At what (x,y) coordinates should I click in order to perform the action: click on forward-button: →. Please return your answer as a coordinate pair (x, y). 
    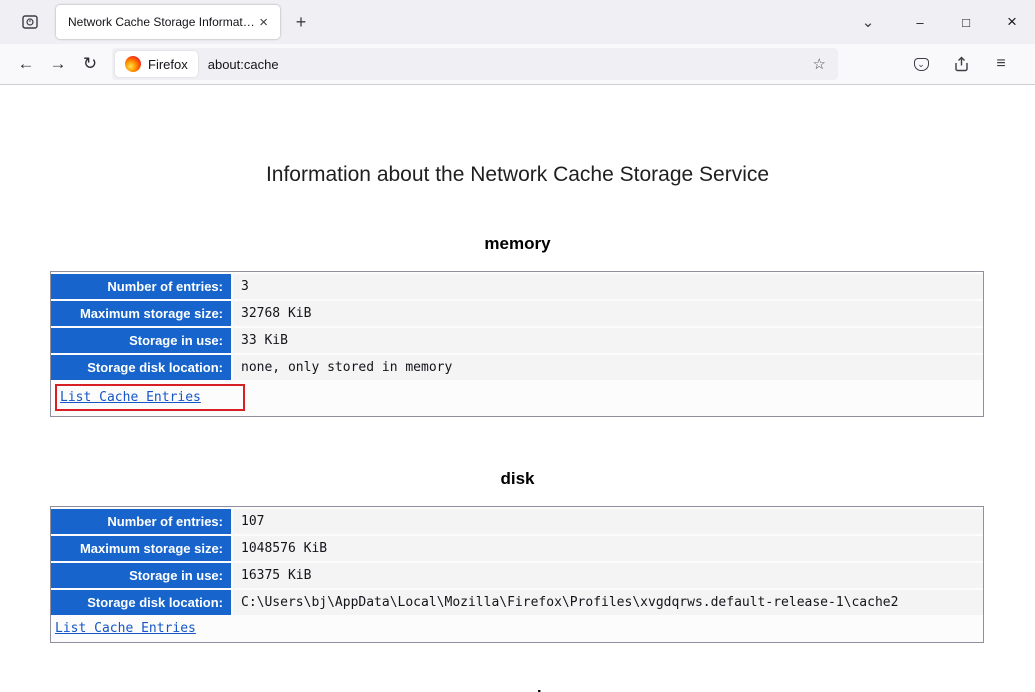
    Looking at the image, I should click on (58, 64).